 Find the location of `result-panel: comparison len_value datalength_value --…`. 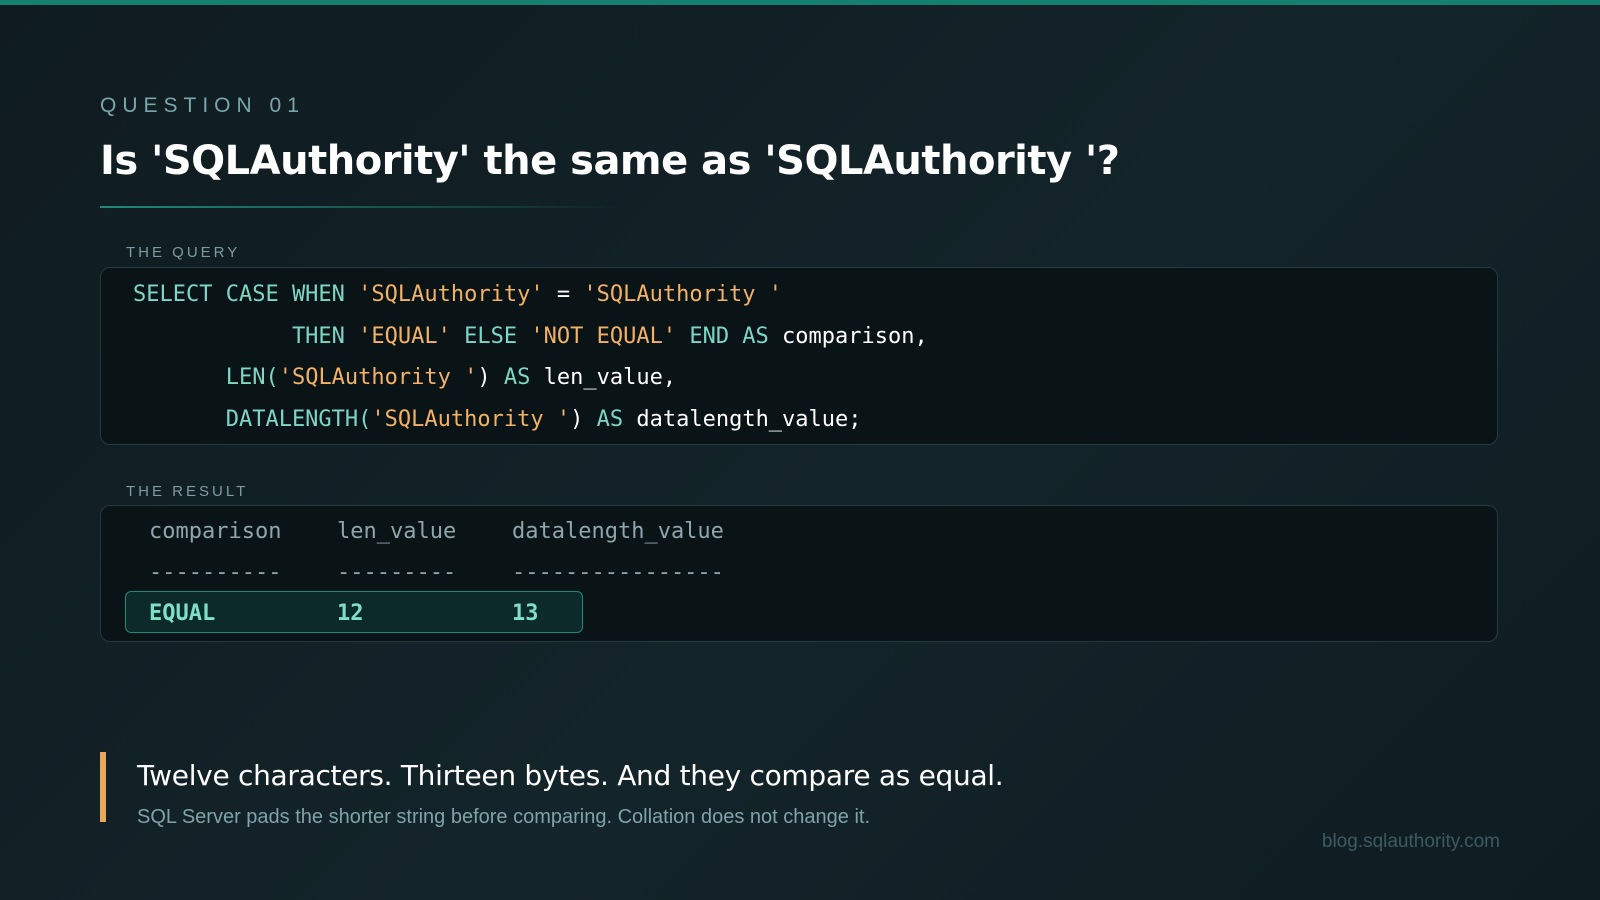

result-panel: comparison len_value datalength_value --… is located at coordinates (799, 573).